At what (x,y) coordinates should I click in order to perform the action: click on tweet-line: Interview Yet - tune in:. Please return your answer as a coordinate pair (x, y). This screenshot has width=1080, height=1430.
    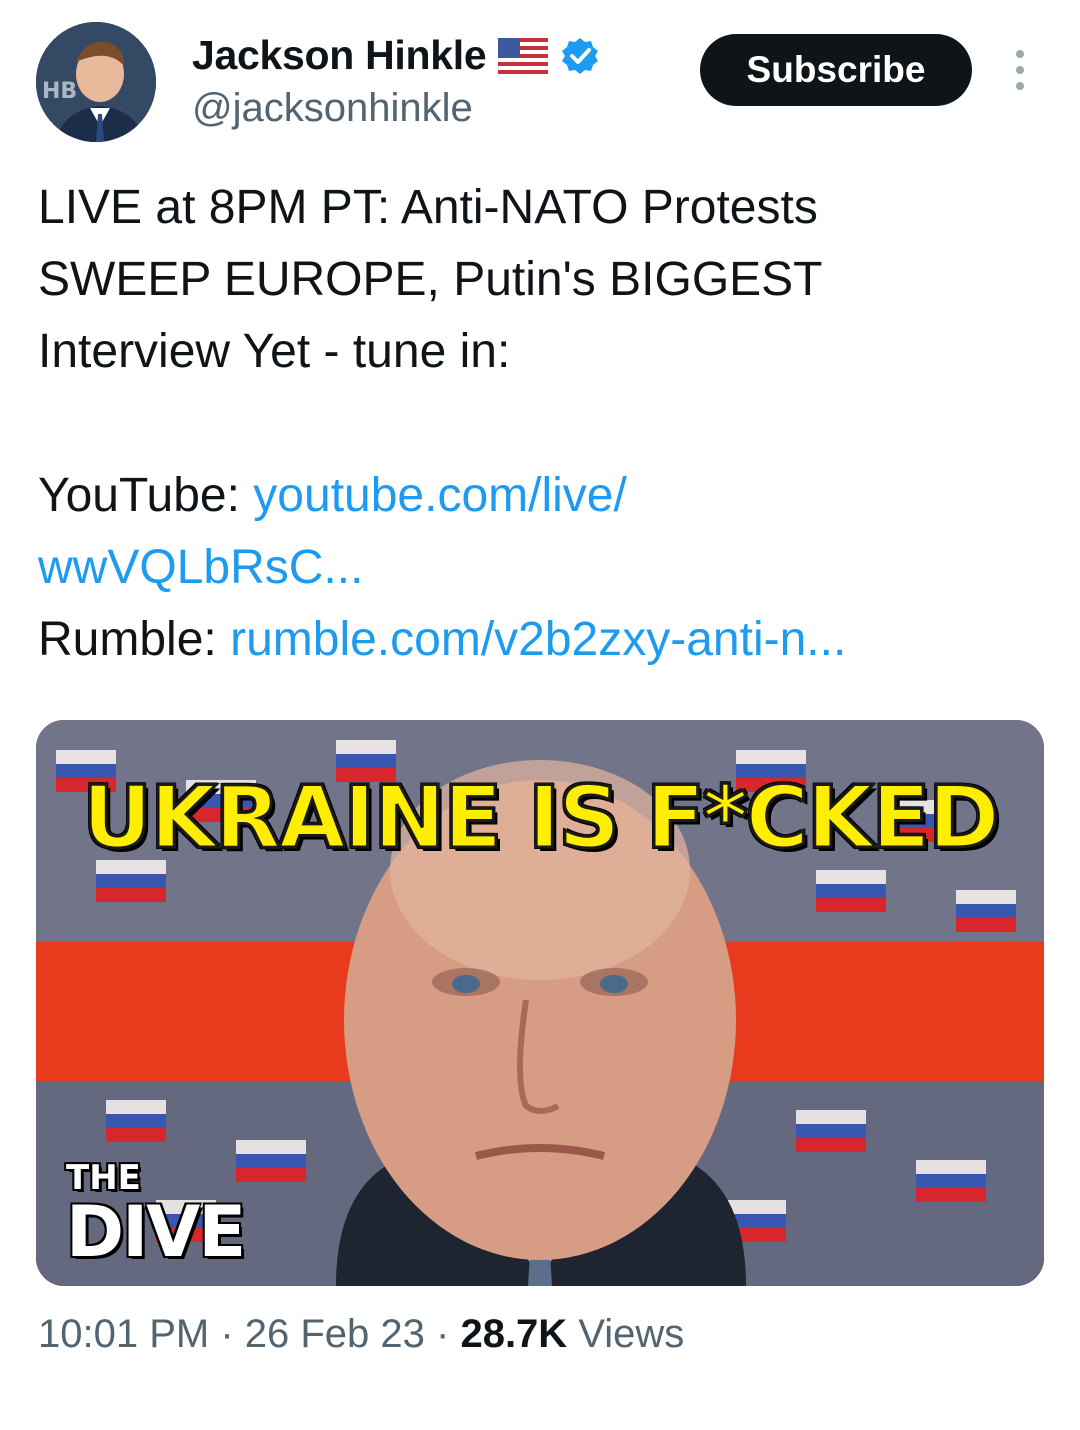
    Looking at the image, I should click on (274, 351).